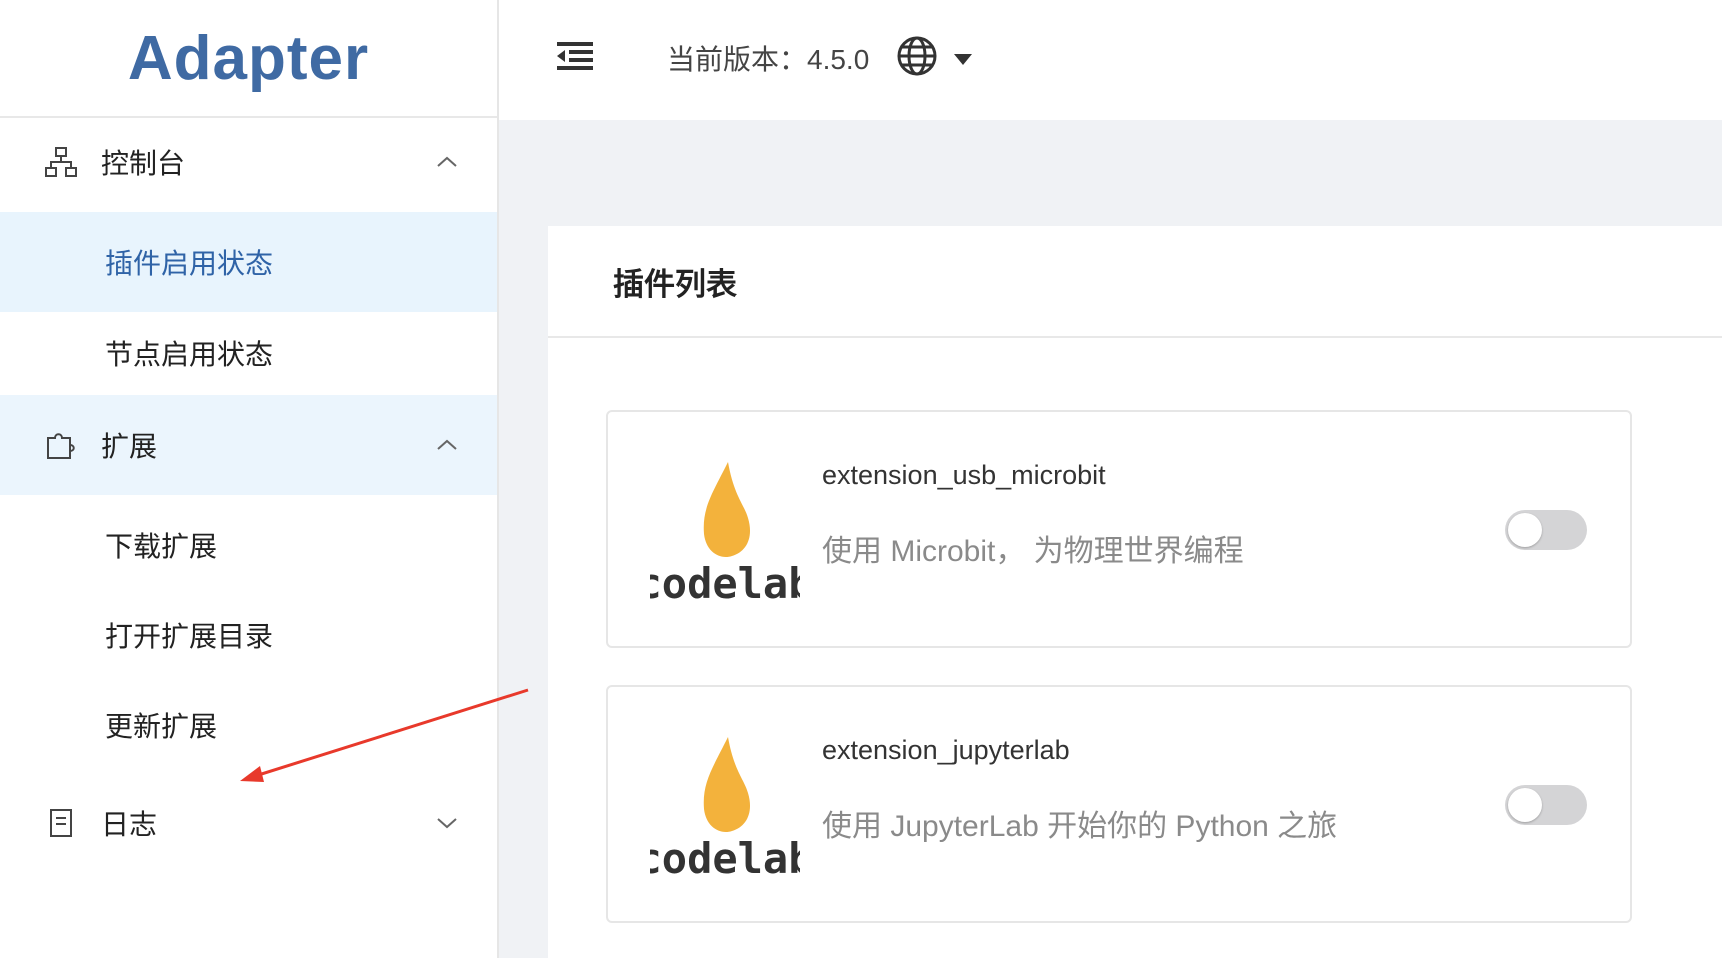  Describe the element at coordinates (447, 823) in the screenshot. I see `chevron-down-icon` at that location.